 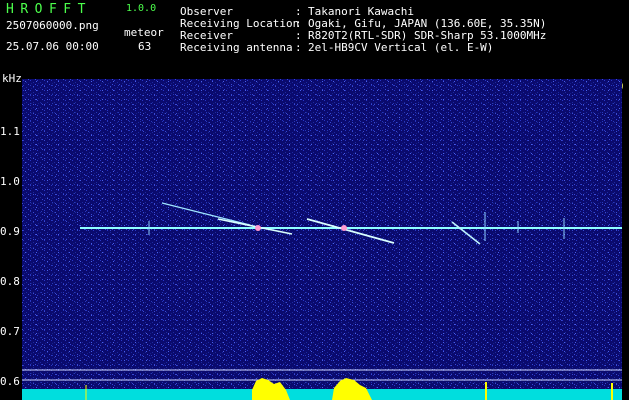 I want to click on app-brand: HROFFT, so click(x=49, y=9).